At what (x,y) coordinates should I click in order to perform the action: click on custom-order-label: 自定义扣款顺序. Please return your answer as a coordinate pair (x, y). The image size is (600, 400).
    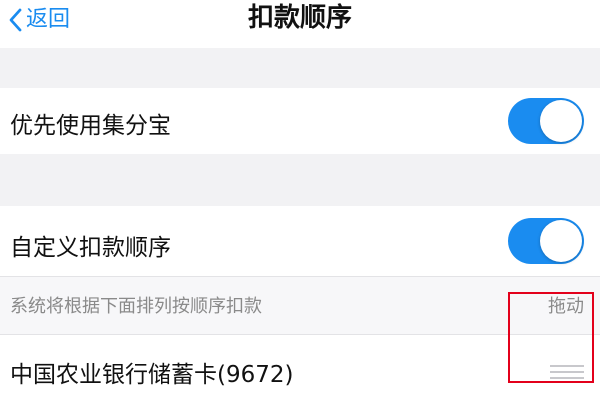
    Looking at the image, I should click on (90, 248).